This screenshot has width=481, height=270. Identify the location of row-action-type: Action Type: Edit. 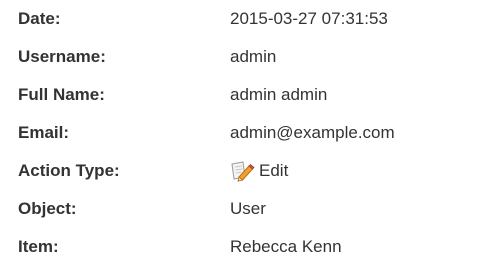
(240, 171).